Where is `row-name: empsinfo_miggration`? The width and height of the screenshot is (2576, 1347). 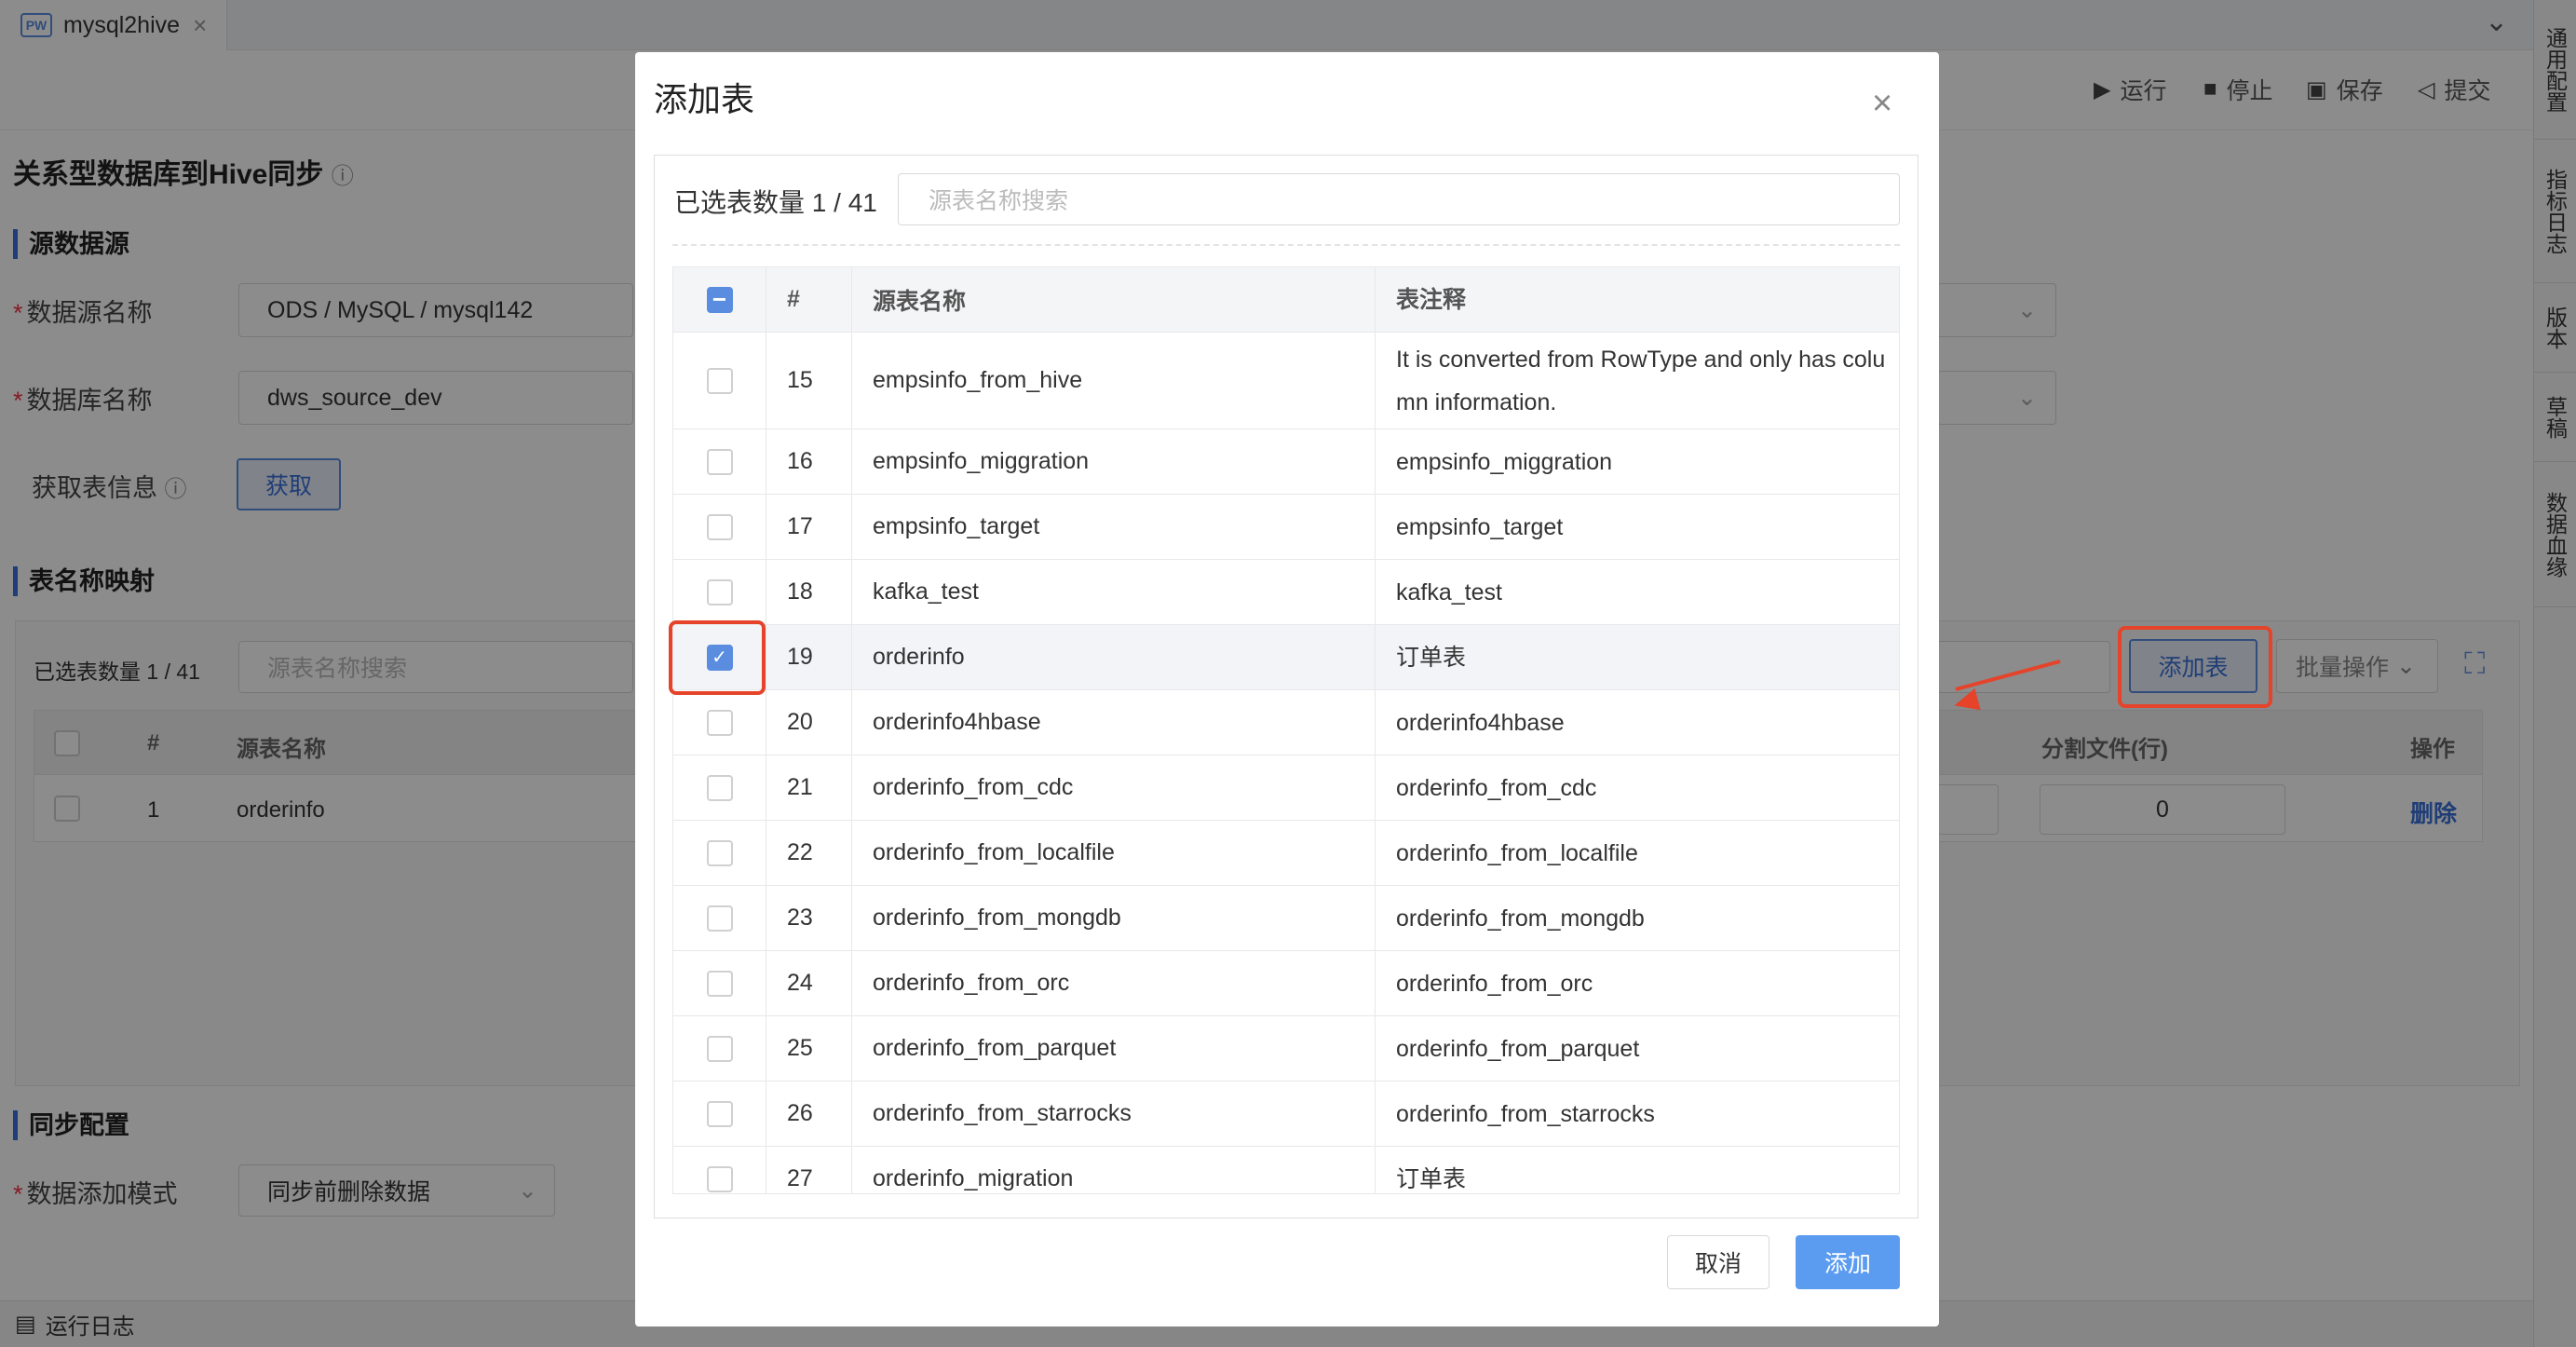
row-name: empsinfo_miggration is located at coordinates (1114, 462).